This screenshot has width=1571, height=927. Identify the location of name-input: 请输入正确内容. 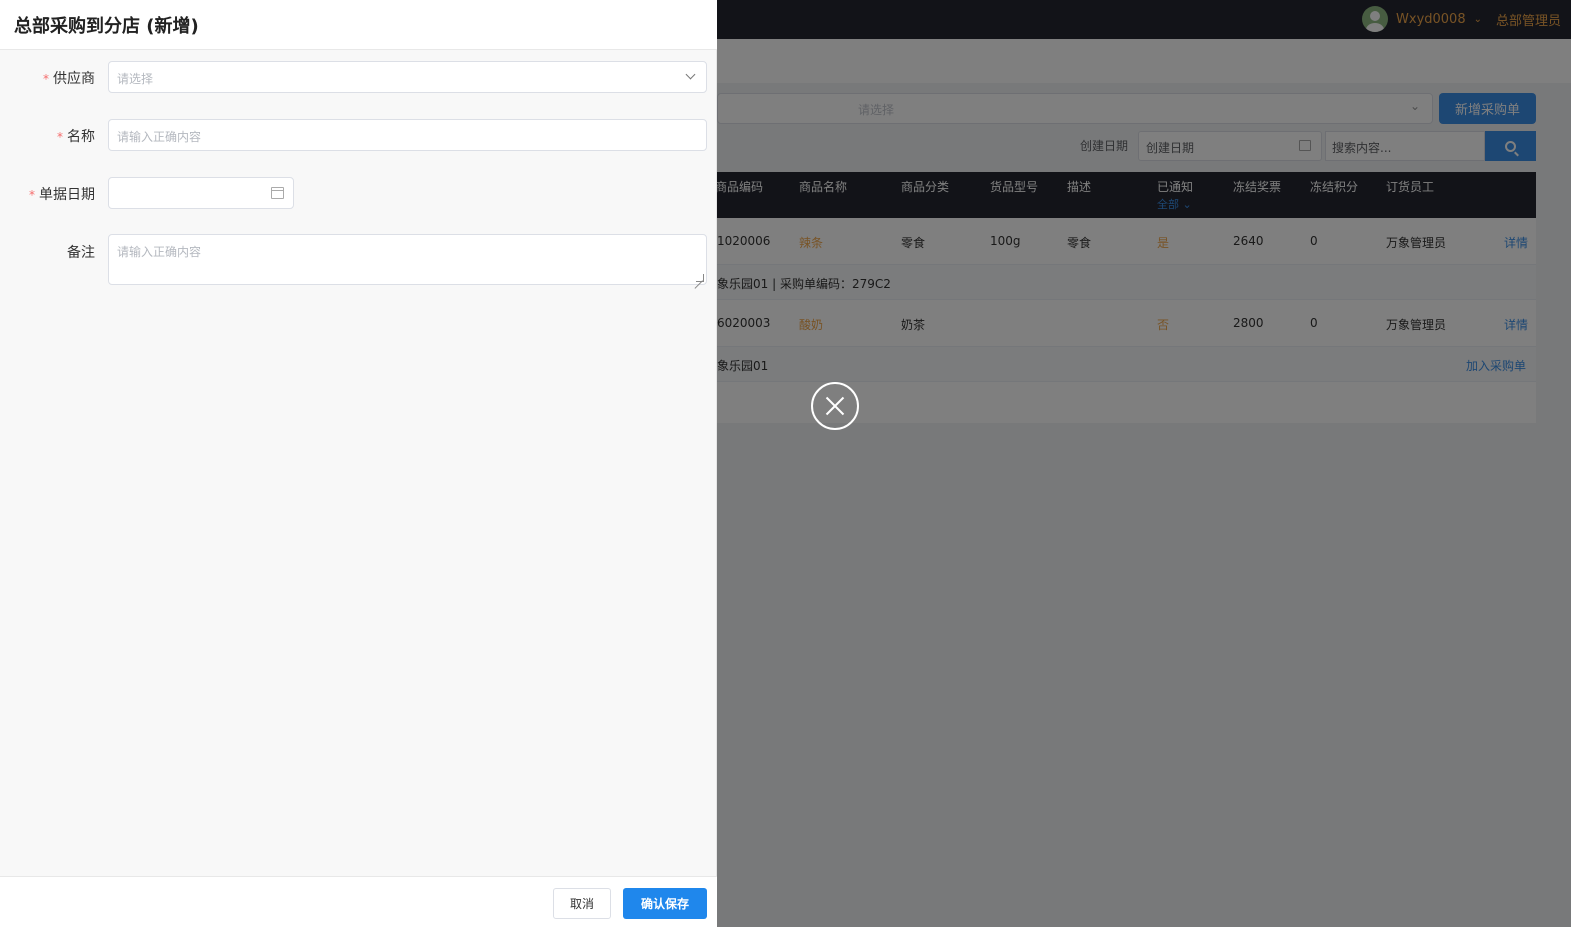
(407, 135).